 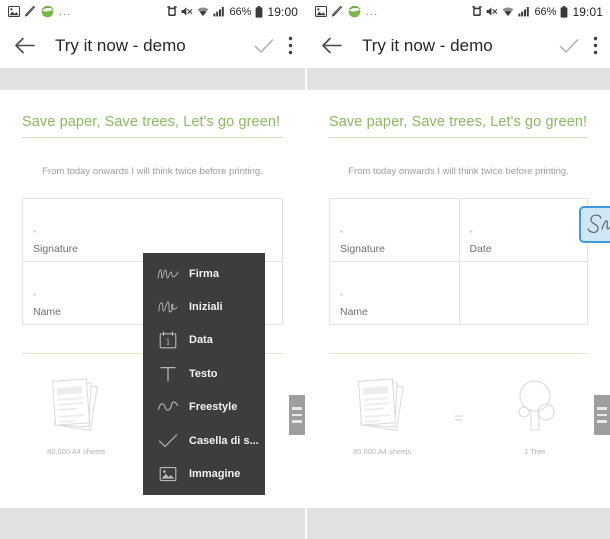 I want to click on eco-tree: 1 Tree, so click(x=535, y=416).